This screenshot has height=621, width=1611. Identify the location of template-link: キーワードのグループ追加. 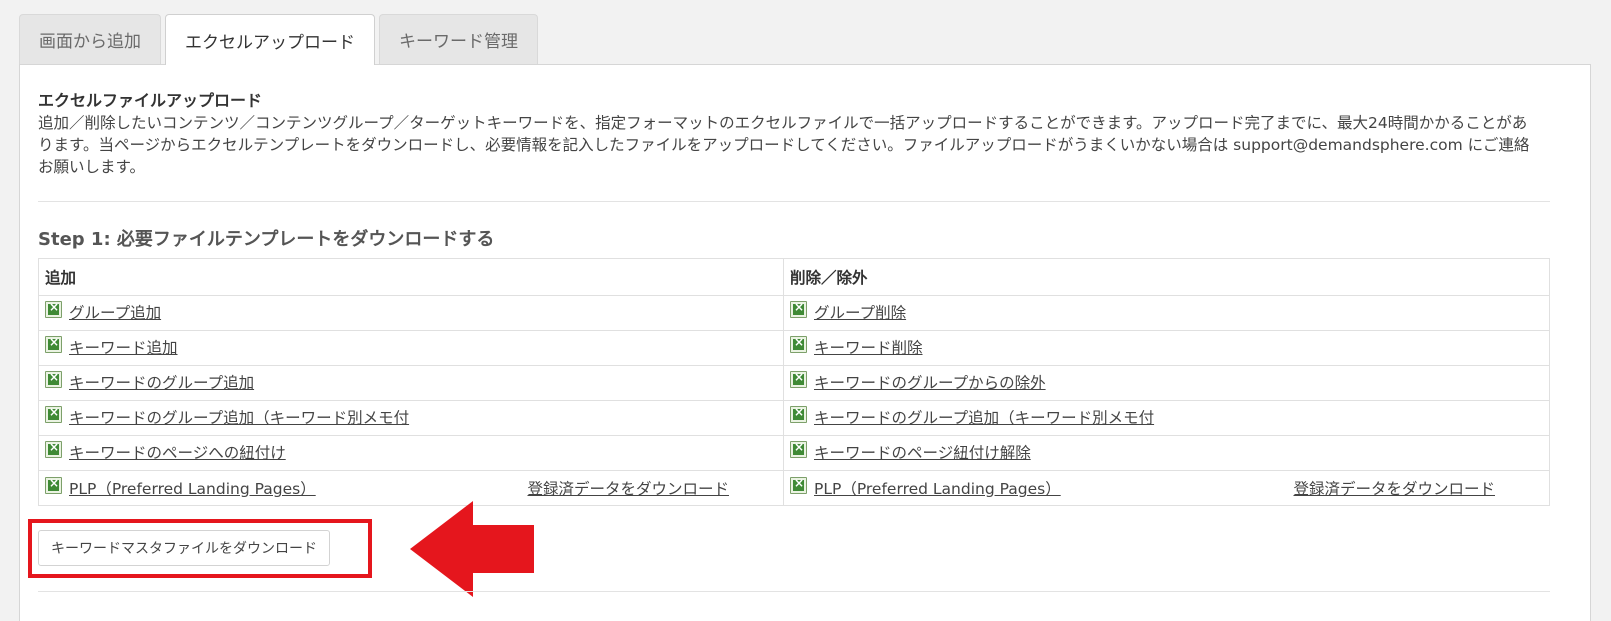
(149, 381).